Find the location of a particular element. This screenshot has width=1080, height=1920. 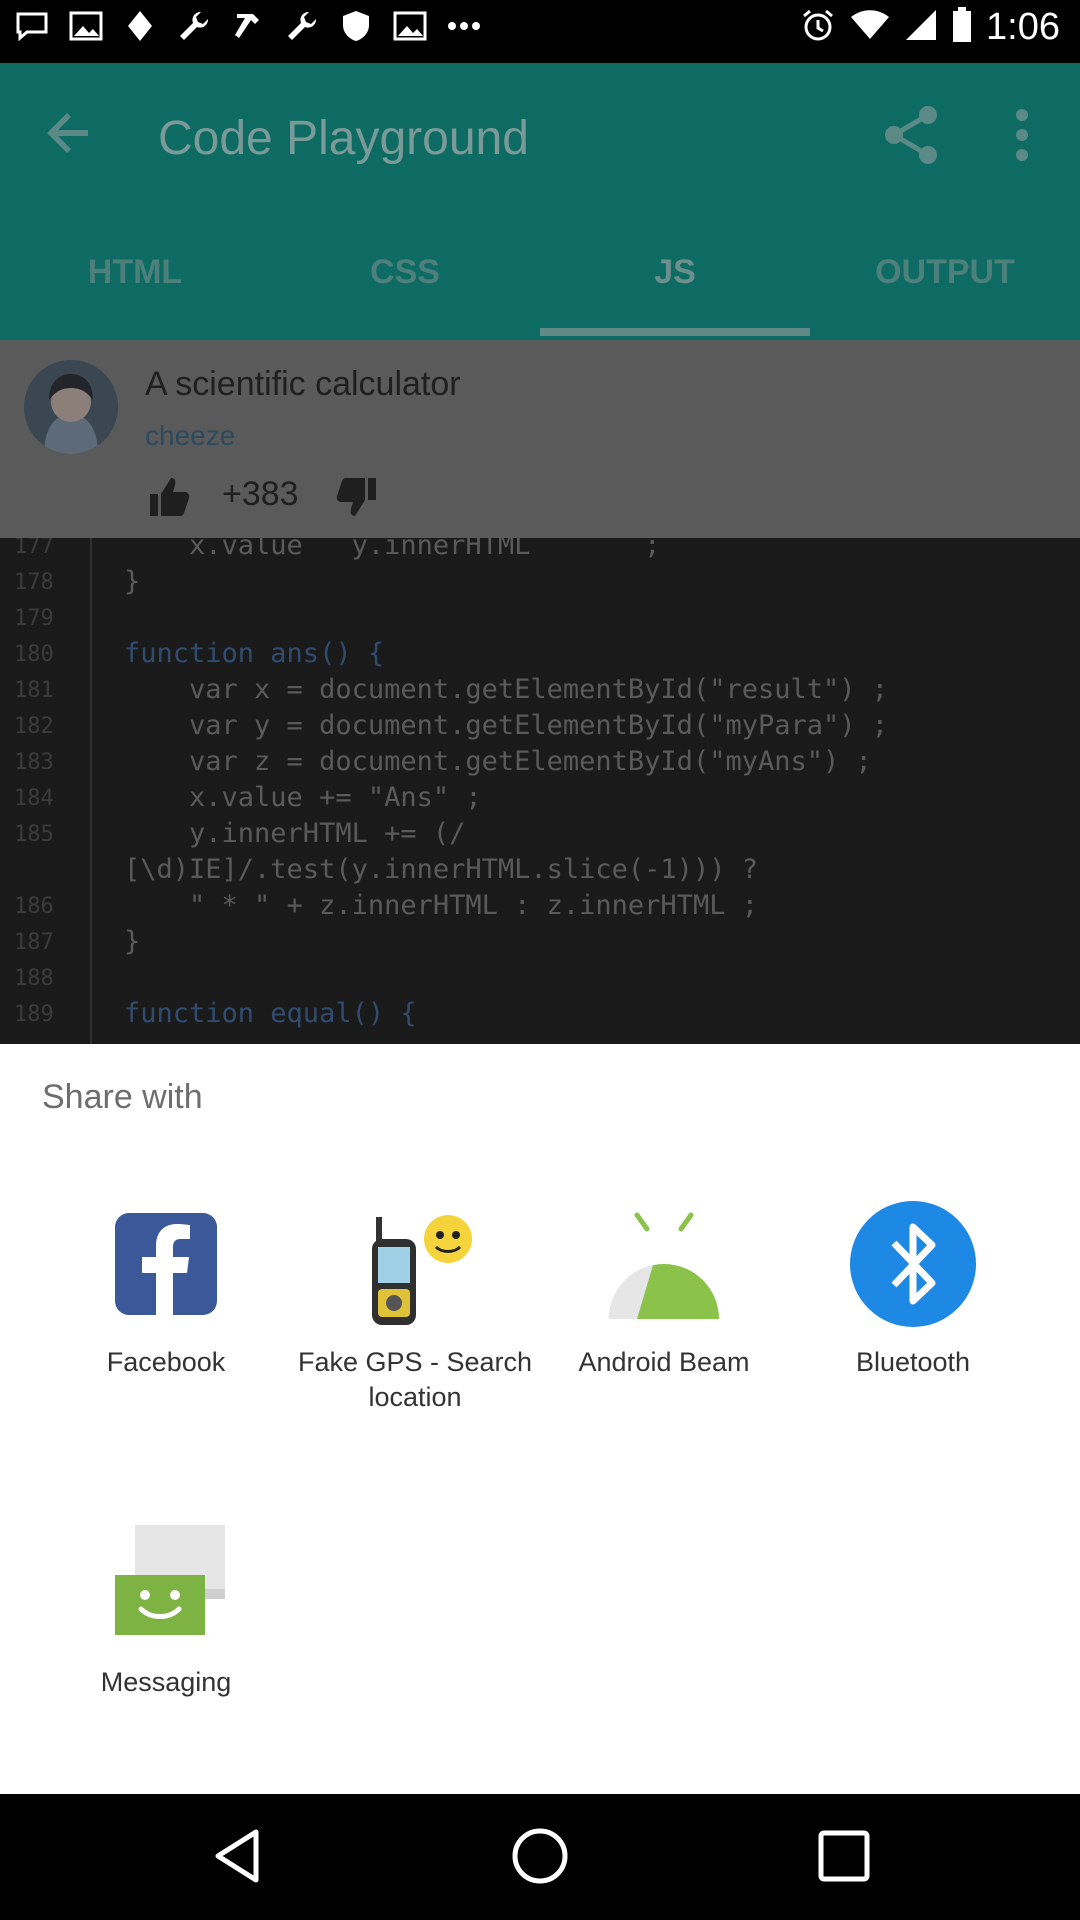

home-nav-icon is located at coordinates (540, 1856).